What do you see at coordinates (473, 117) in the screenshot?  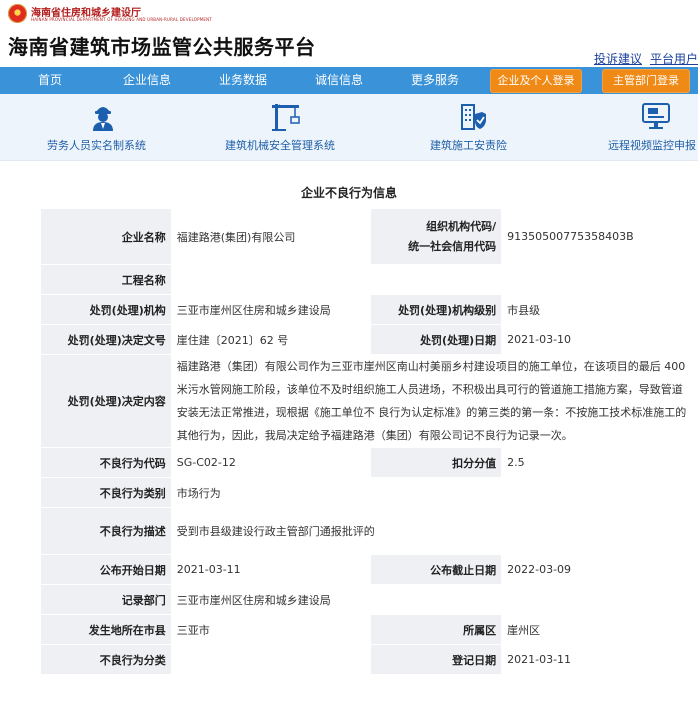 I see `building-shield-icon` at bounding box center [473, 117].